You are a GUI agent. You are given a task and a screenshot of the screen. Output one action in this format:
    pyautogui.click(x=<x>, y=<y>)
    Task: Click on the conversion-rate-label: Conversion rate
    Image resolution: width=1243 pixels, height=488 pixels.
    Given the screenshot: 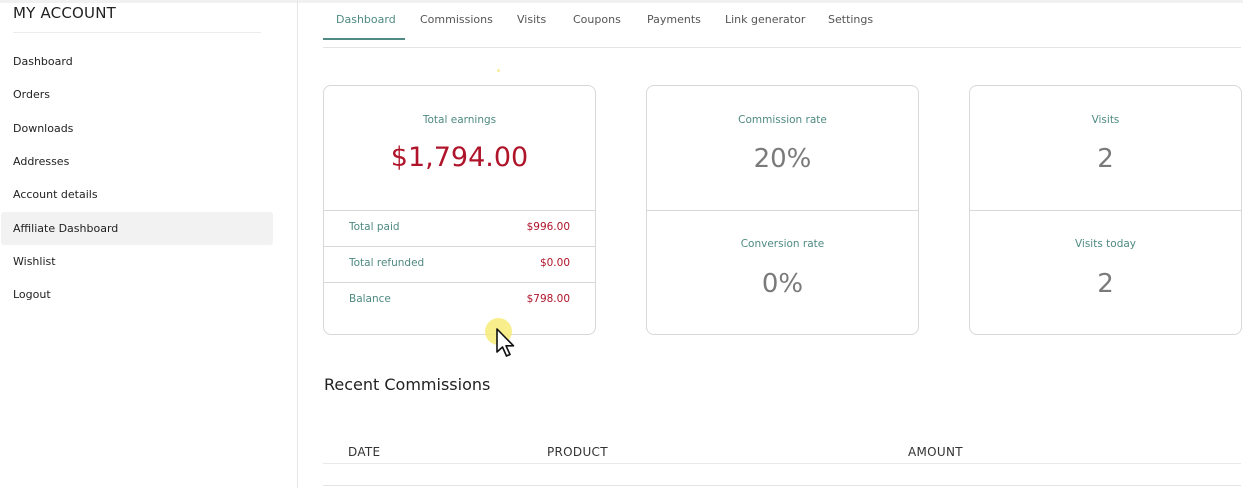 What is the action you would take?
    pyautogui.click(x=782, y=244)
    